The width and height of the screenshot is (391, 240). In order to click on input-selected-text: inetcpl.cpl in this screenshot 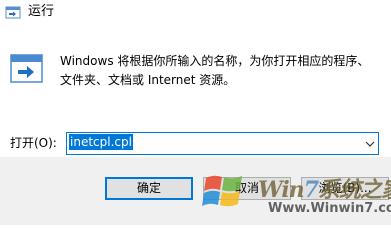, I will do `click(101, 142)`.